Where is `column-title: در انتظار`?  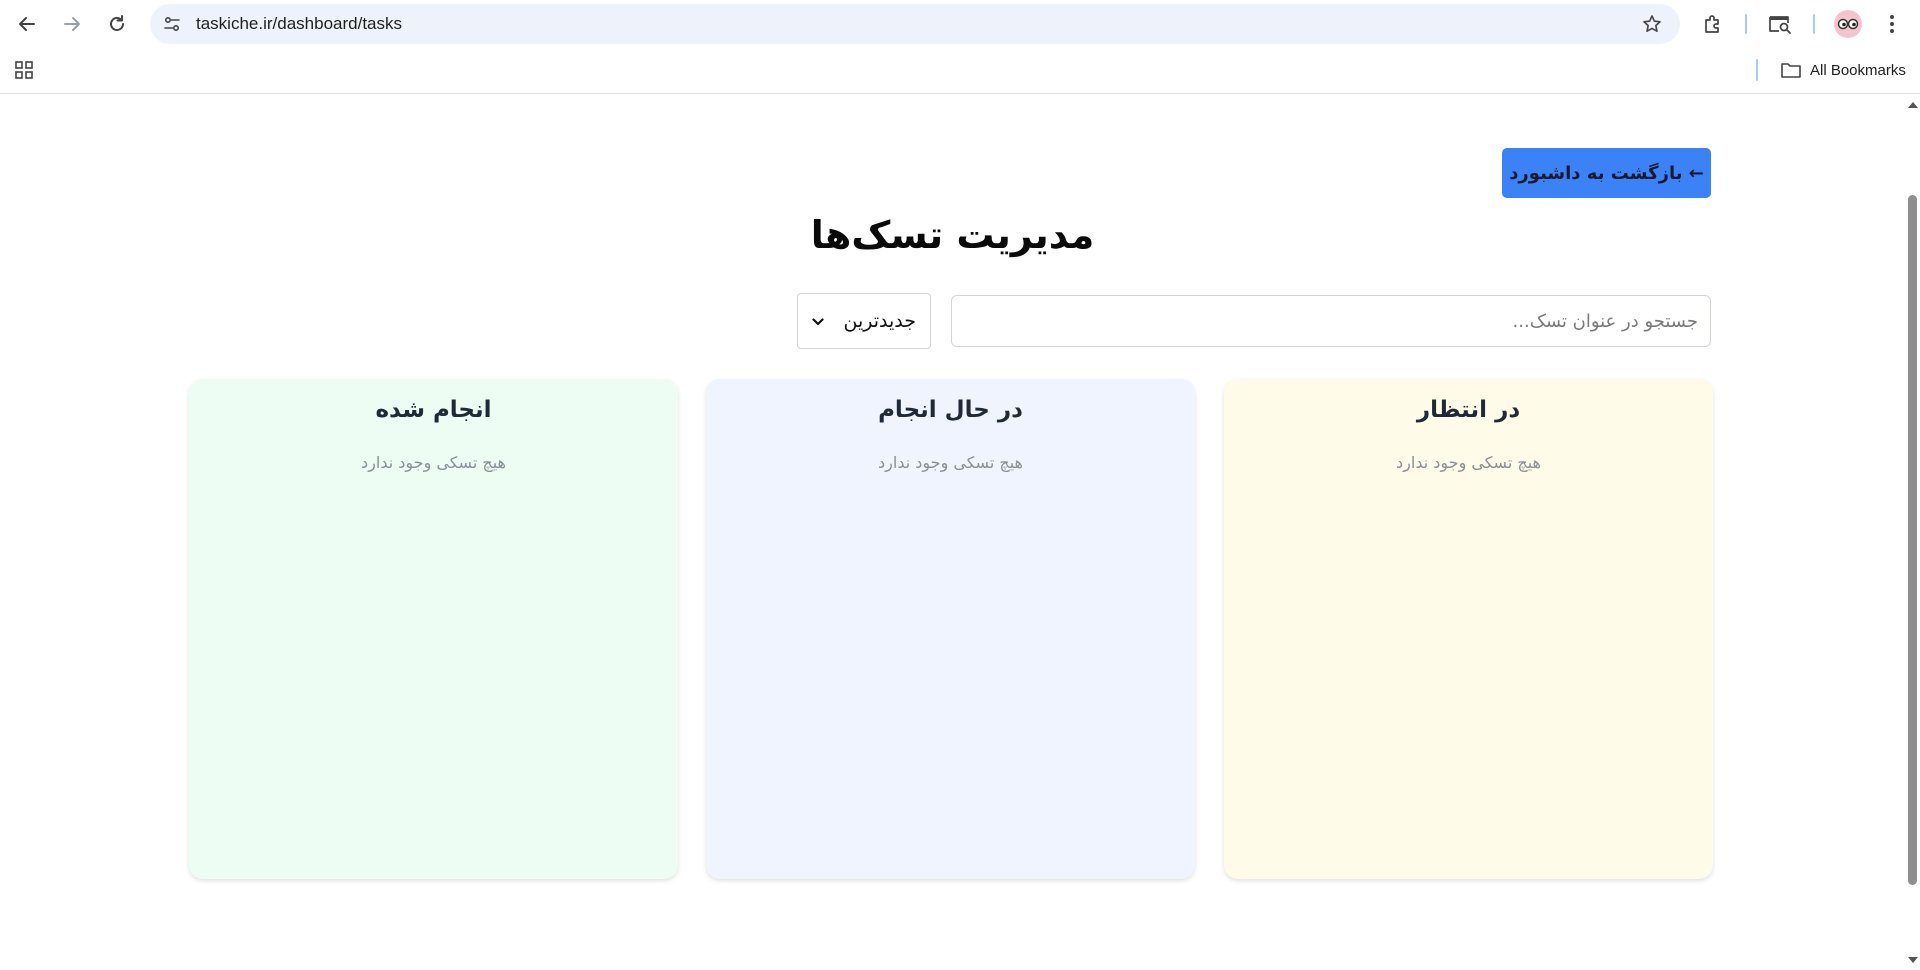
column-title: در انتظار is located at coordinates (1468, 410).